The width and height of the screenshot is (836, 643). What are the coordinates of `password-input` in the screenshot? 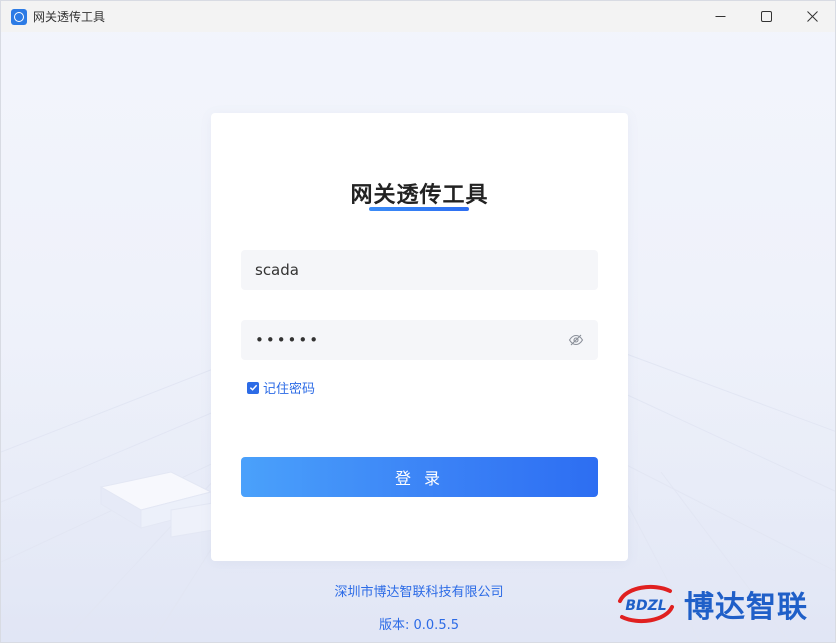 It's located at (411, 340).